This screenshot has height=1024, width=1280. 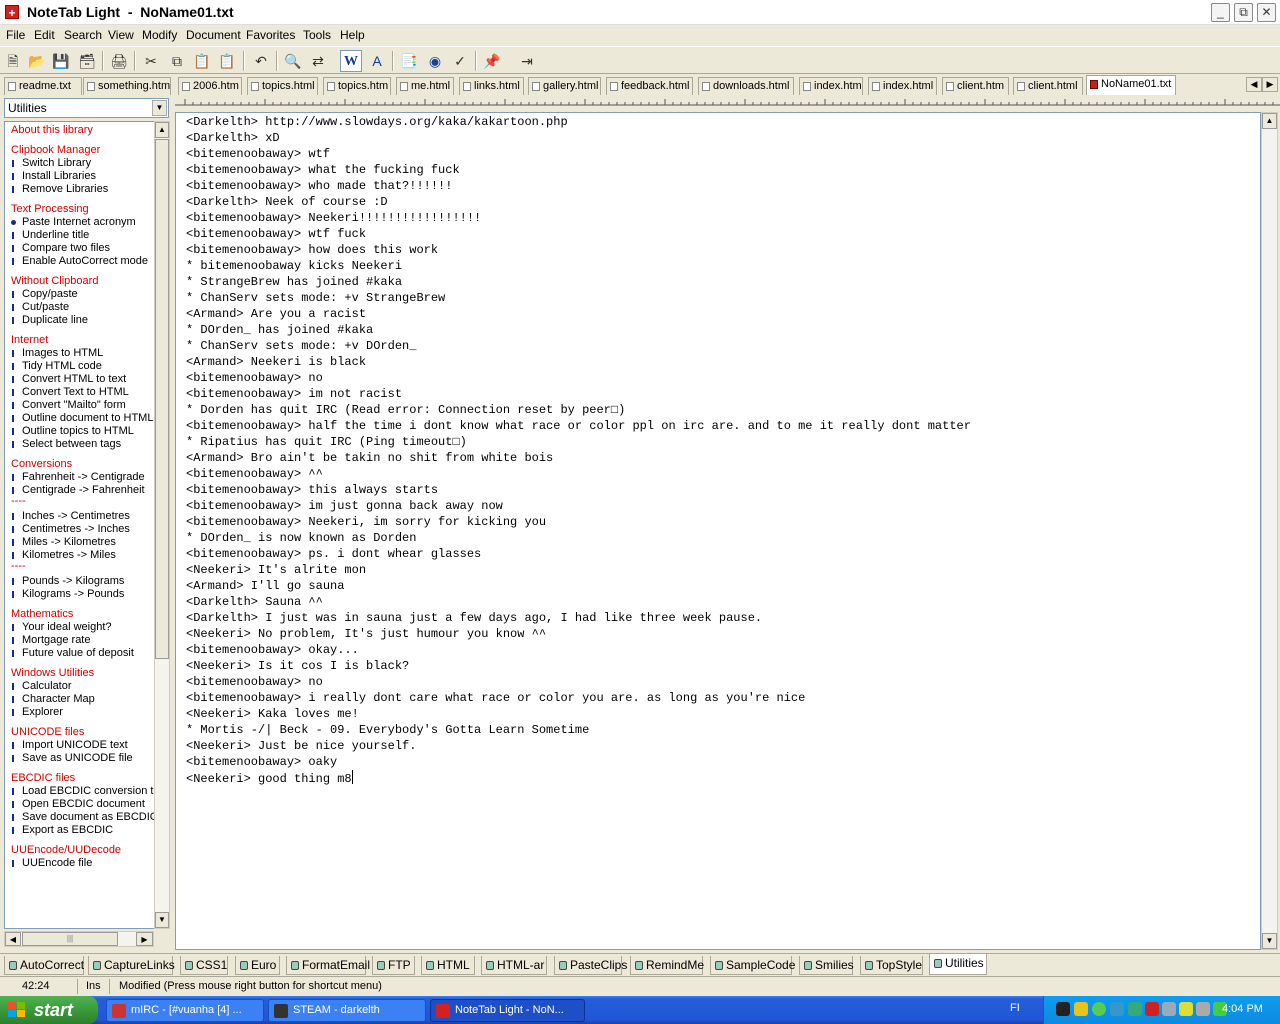 What do you see at coordinates (1099, 1009) in the screenshot?
I see `messenger-icon` at bounding box center [1099, 1009].